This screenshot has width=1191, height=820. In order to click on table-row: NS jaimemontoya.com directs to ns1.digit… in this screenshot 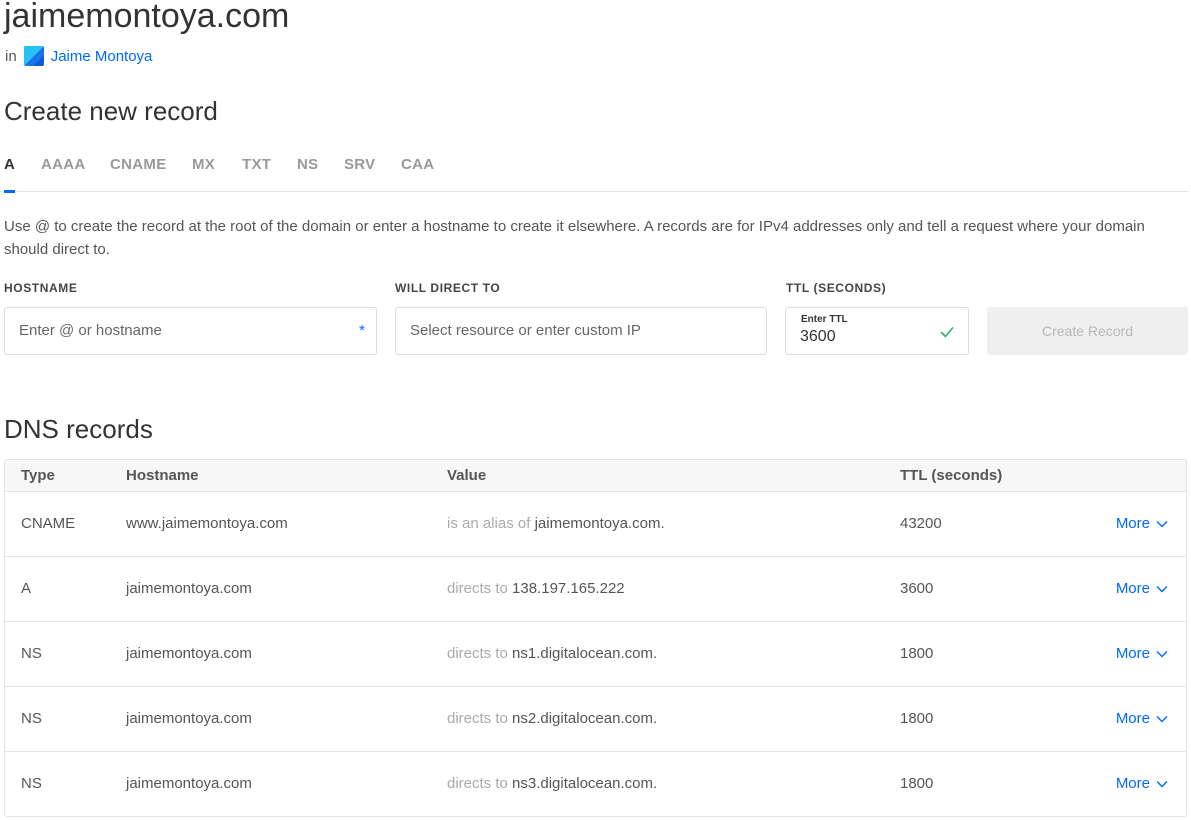, I will do `click(595, 654)`.